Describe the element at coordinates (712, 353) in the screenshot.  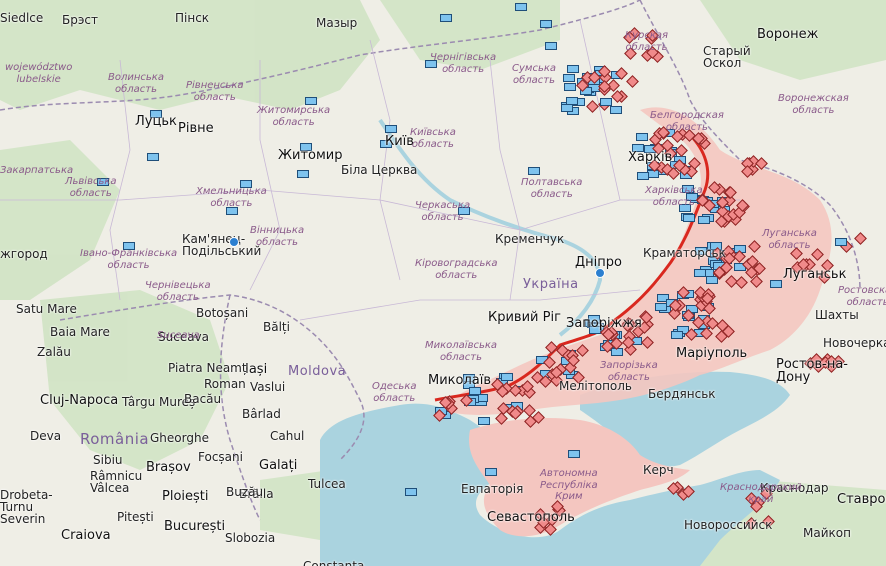
I see `city-label-mariupol: Маріуполь` at that location.